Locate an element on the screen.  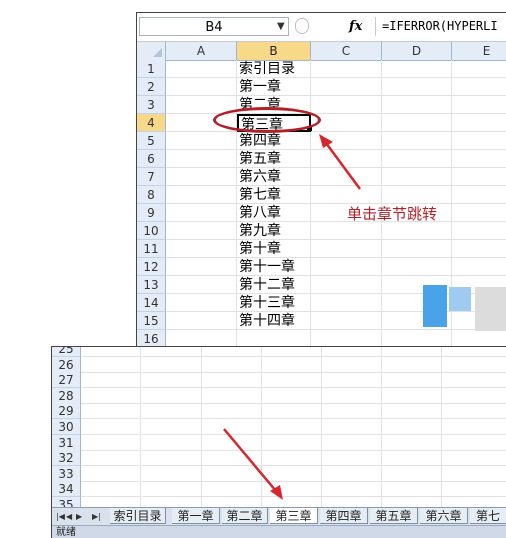
row-header: 1 is located at coordinates (151, 69).